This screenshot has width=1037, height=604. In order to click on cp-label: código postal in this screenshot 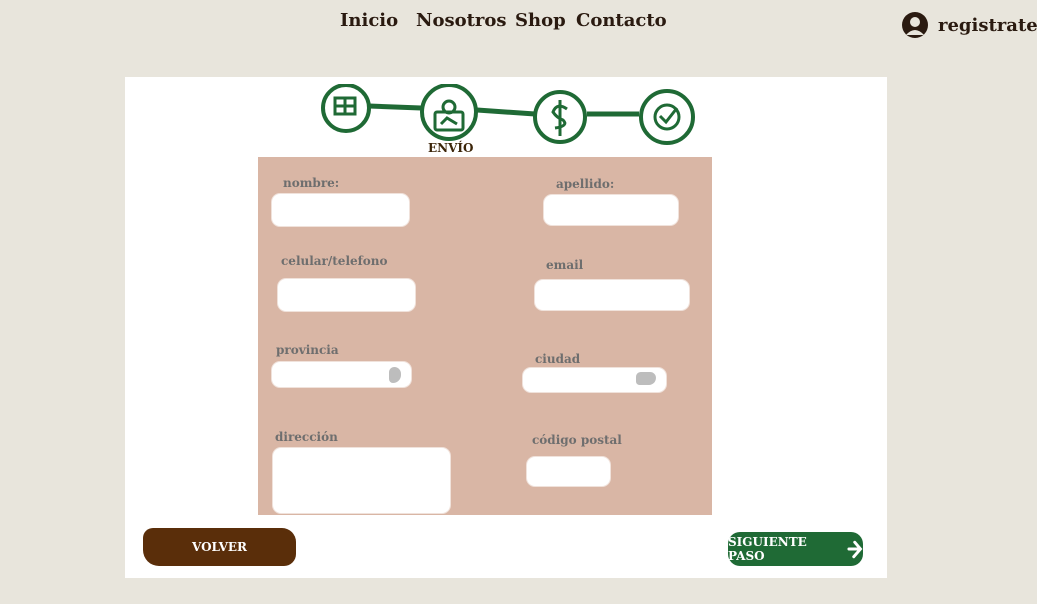, I will do `click(577, 440)`.